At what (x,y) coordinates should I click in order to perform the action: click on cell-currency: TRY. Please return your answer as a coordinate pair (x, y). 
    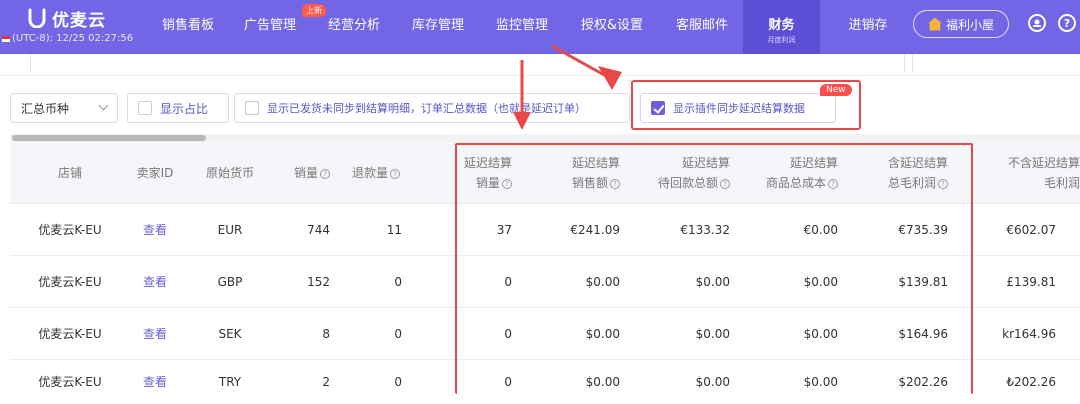
    Looking at the image, I should click on (230, 382).